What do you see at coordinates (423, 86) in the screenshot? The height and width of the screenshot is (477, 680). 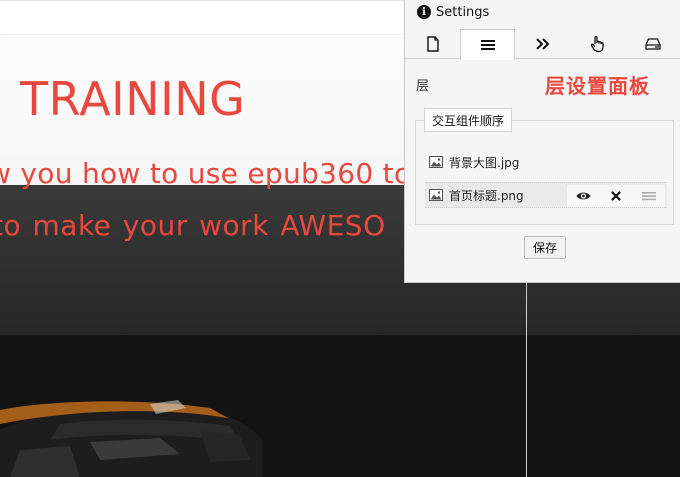 I see `section-label-layer: 层` at bounding box center [423, 86].